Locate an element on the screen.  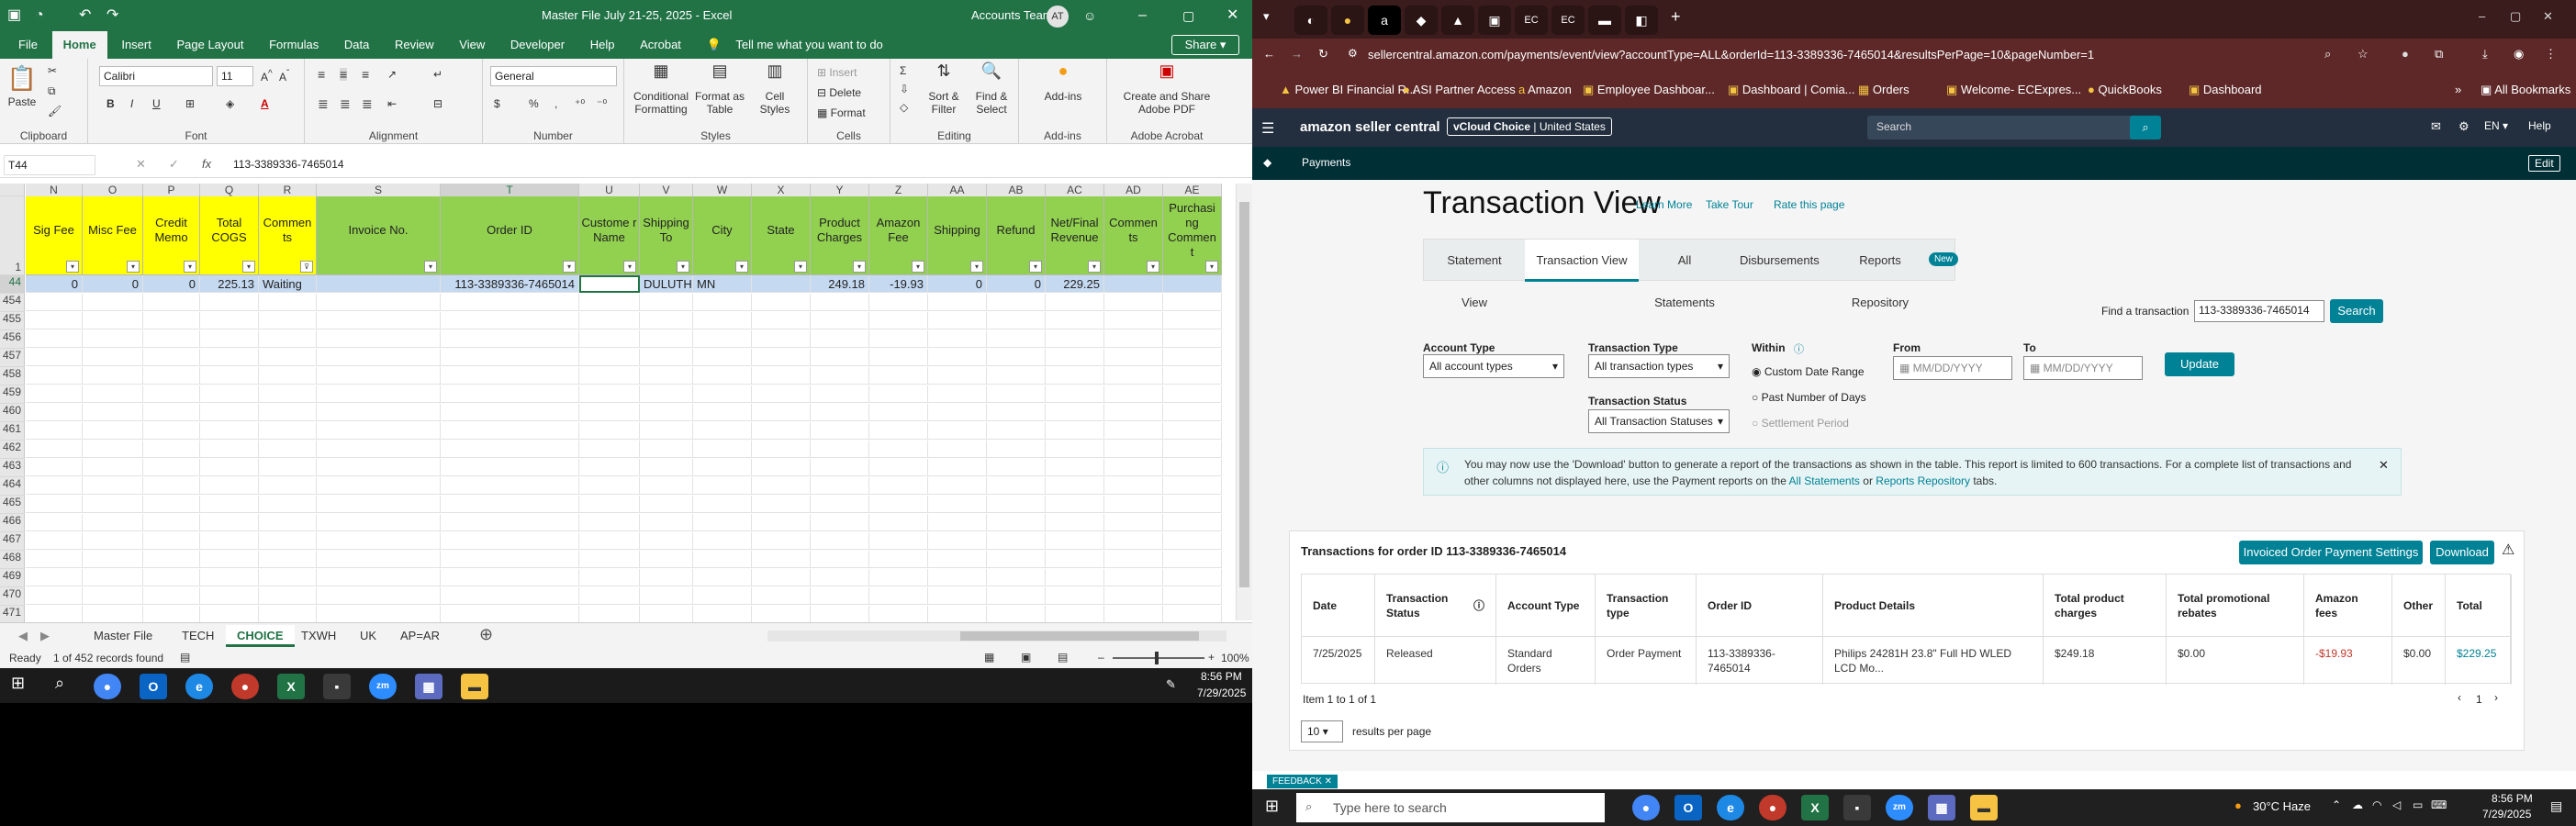
tab-statement-view: Statement View is located at coordinates (1474, 274).